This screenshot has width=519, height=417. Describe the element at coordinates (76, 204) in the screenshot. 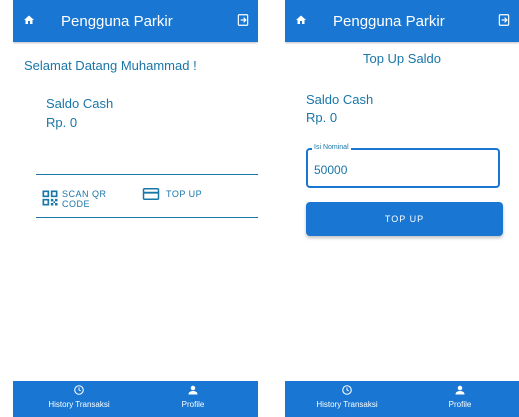

I see `scan-qr-label-line2: CODE` at that location.